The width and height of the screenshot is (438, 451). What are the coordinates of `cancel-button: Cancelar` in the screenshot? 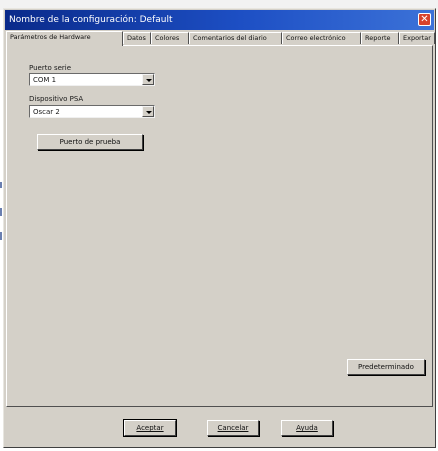 It's located at (233, 428).